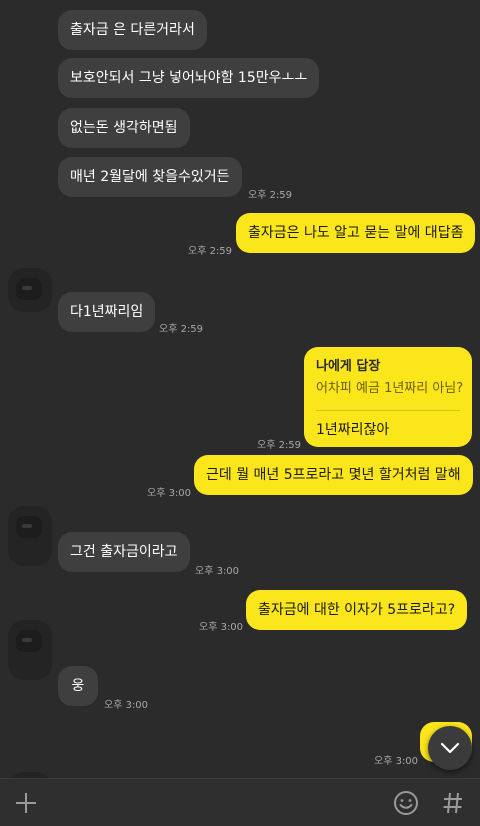 The width and height of the screenshot is (480, 826). I want to click on hashtag-button, so click(453, 803).